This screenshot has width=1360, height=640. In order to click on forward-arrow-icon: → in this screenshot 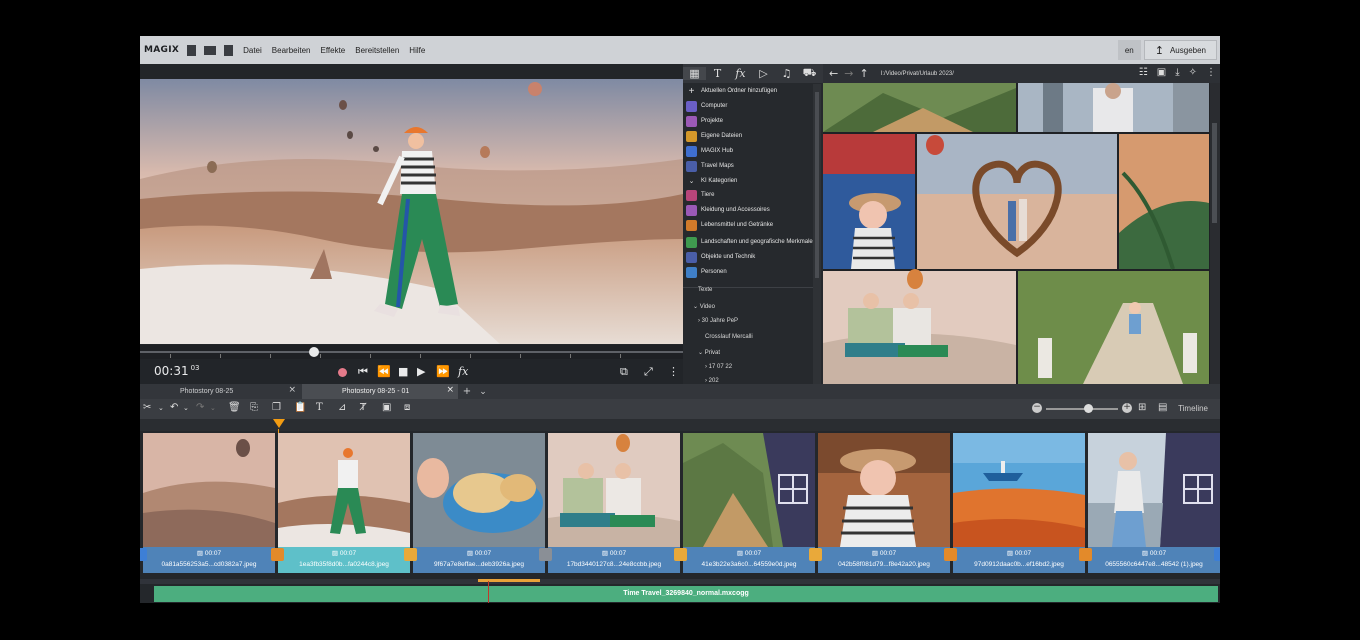, I will do `click(848, 73)`.